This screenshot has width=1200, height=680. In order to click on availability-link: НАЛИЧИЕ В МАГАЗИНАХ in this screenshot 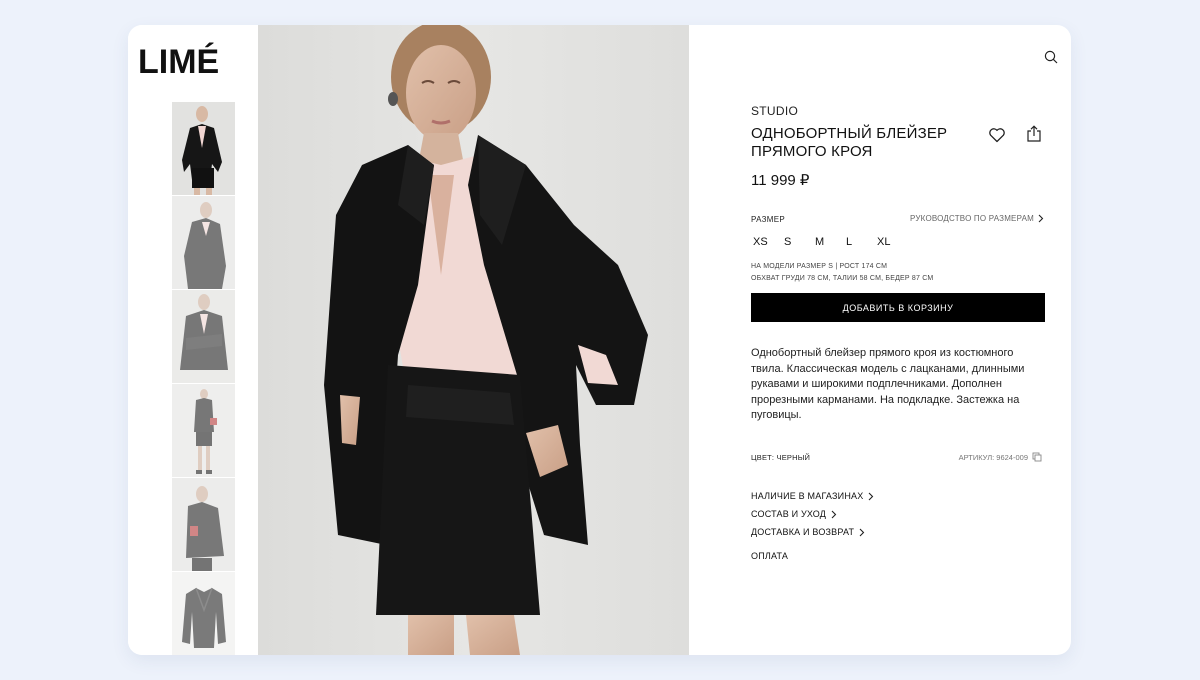, I will do `click(812, 496)`.